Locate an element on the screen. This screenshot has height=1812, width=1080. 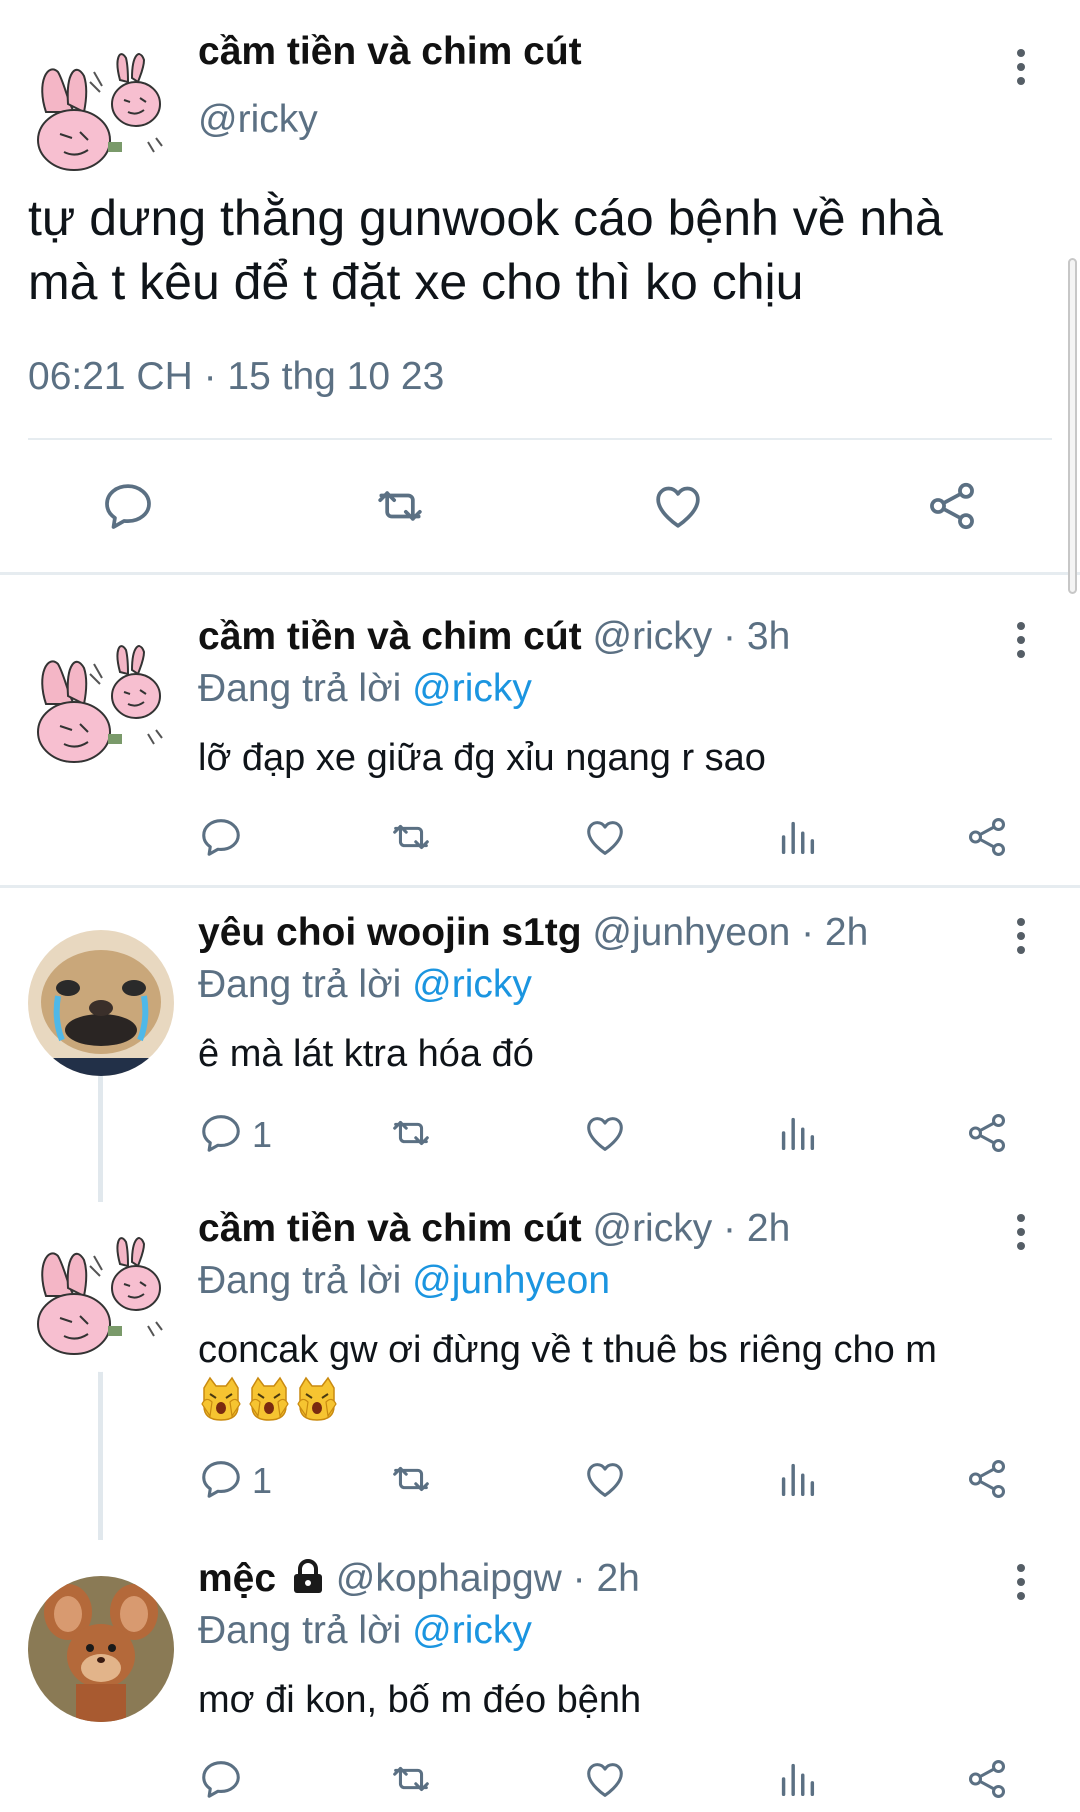
scrollbar is located at coordinates (1072, 426).